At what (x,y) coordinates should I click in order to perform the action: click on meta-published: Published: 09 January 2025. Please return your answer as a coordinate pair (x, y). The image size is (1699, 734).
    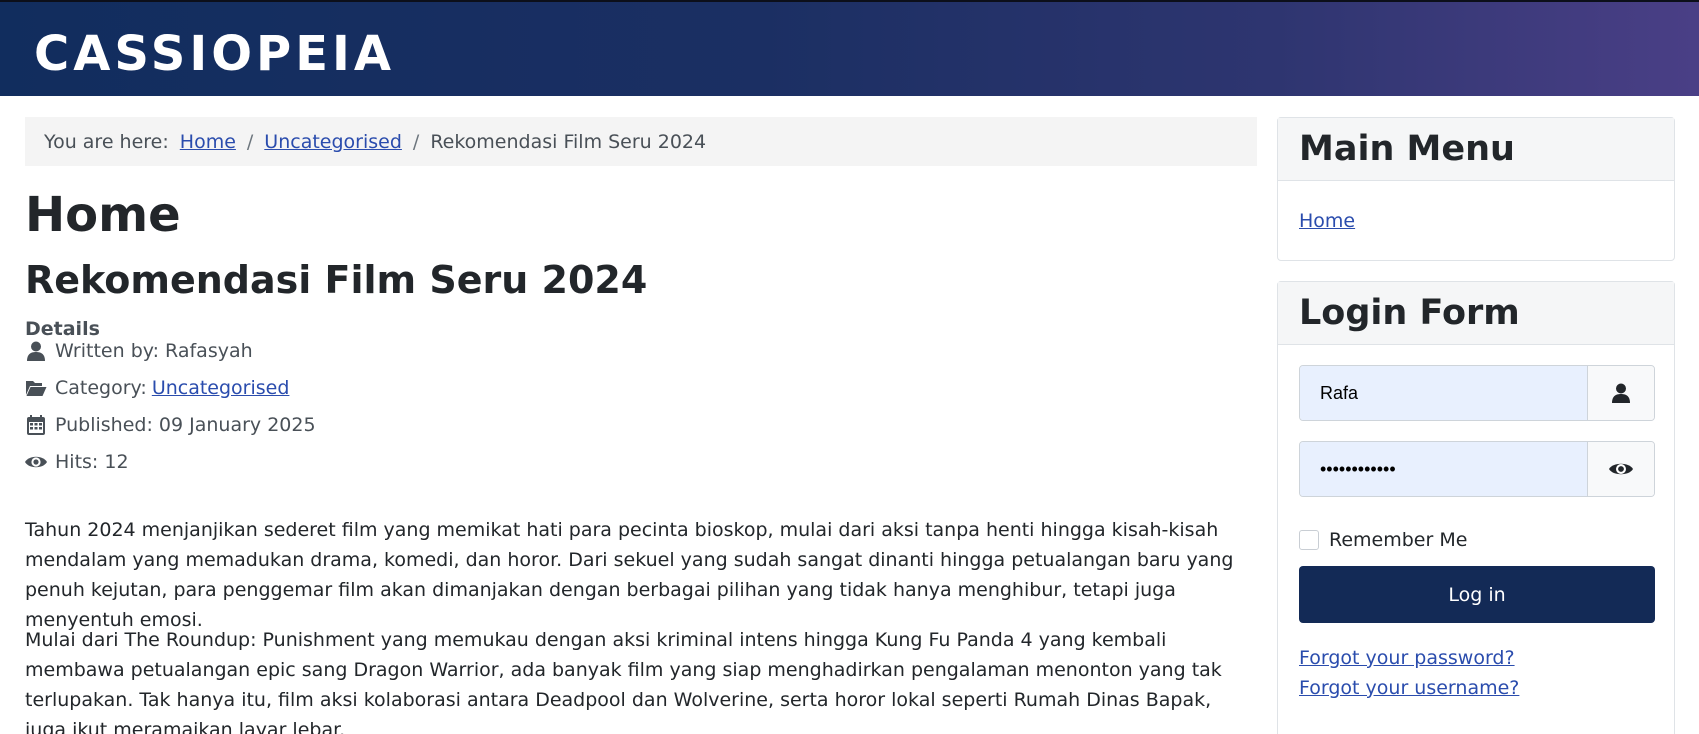
    Looking at the image, I should click on (170, 425).